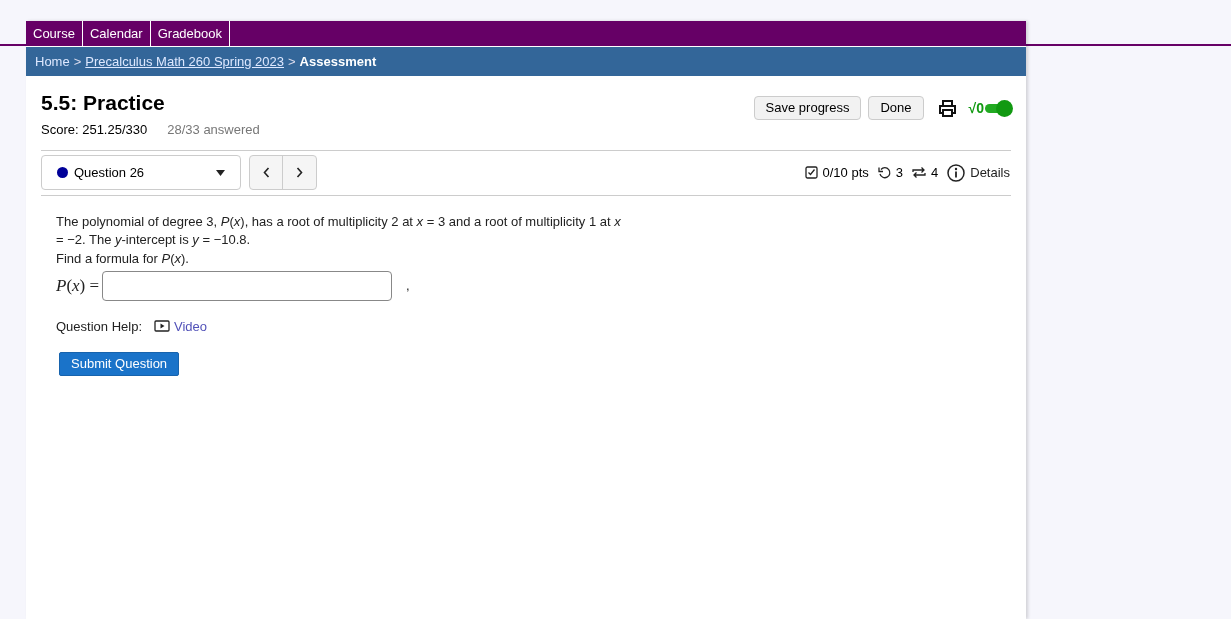 The height and width of the screenshot is (619, 1231). Describe the element at coordinates (338, 61) in the screenshot. I see `breadcrumb-current: Assessment` at that location.